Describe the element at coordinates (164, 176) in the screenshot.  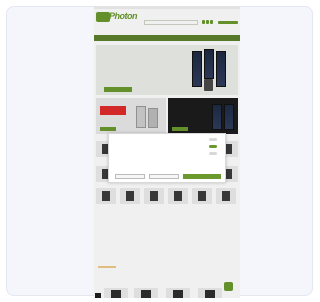
I see `cookie-reject-button` at that location.